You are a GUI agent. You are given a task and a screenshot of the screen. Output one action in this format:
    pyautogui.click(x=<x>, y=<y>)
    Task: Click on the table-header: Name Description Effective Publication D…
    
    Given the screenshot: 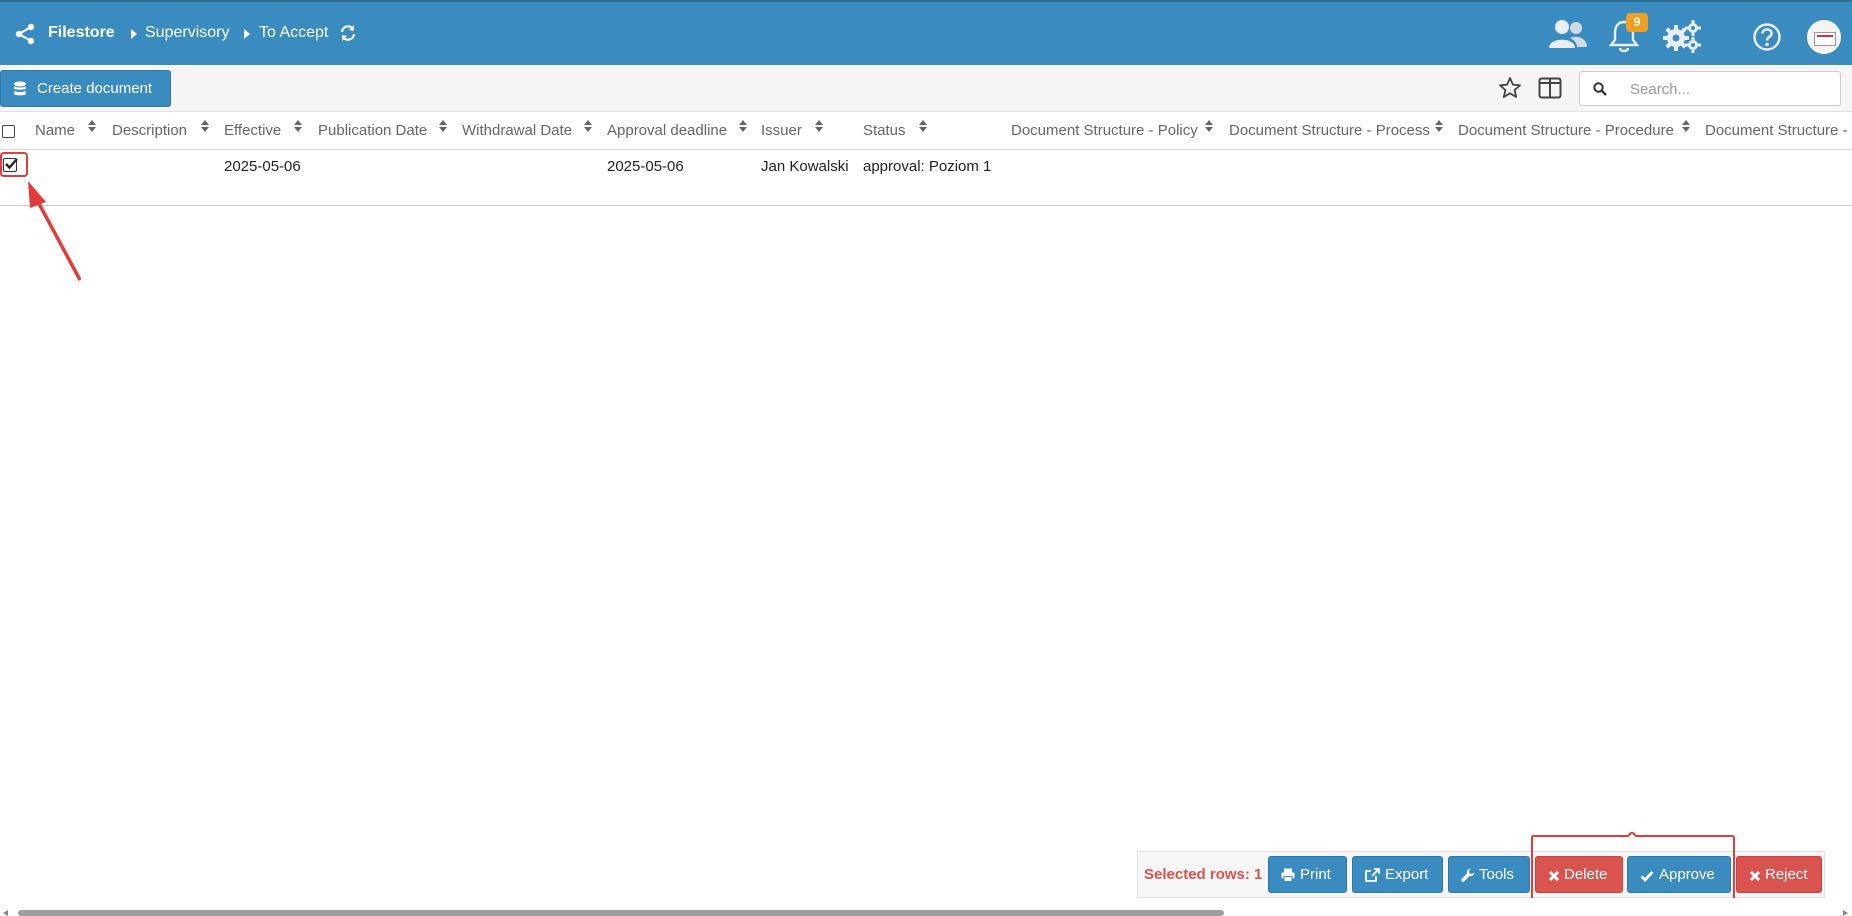 What is the action you would take?
    pyautogui.click(x=926, y=131)
    